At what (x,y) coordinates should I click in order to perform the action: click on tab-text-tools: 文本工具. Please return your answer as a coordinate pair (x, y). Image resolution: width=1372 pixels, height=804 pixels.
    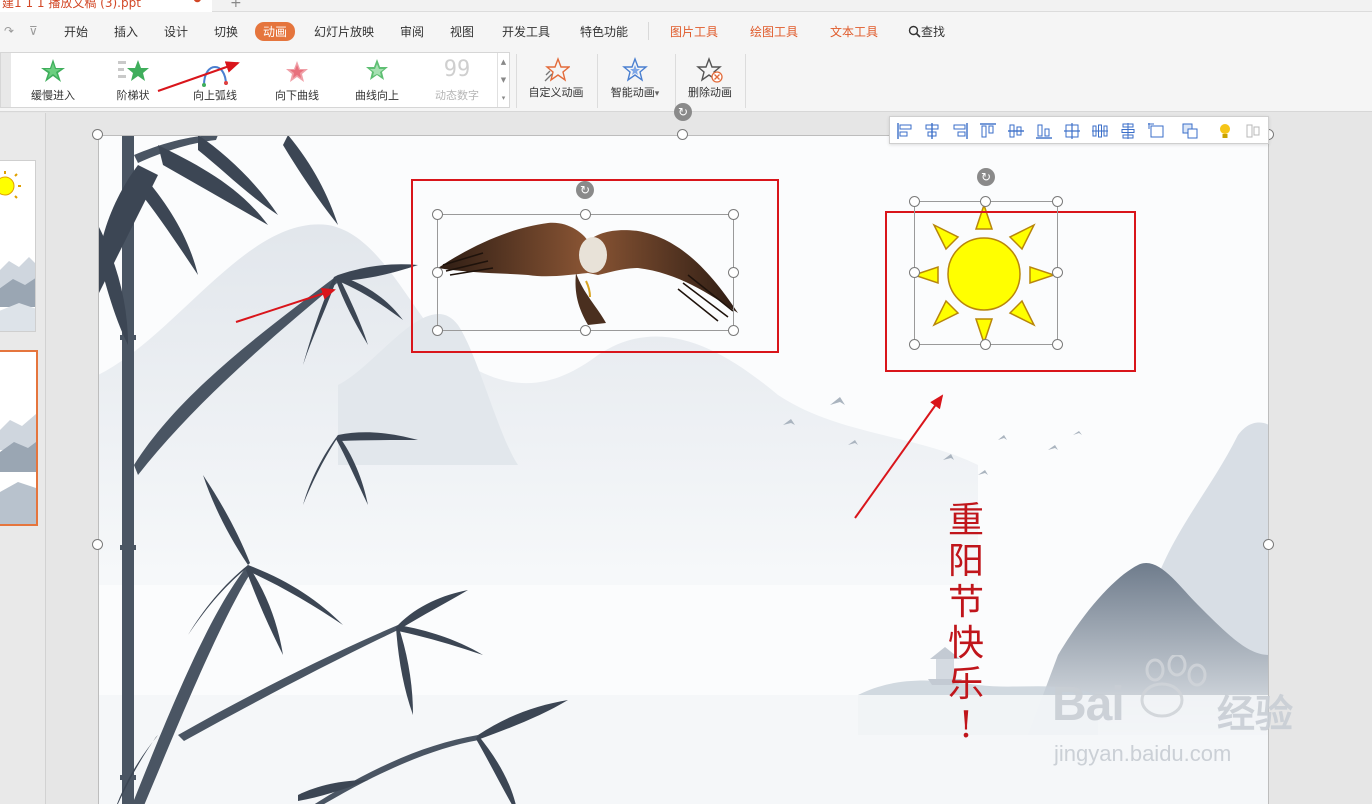
    Looking at the image, I should click on (854, 31).